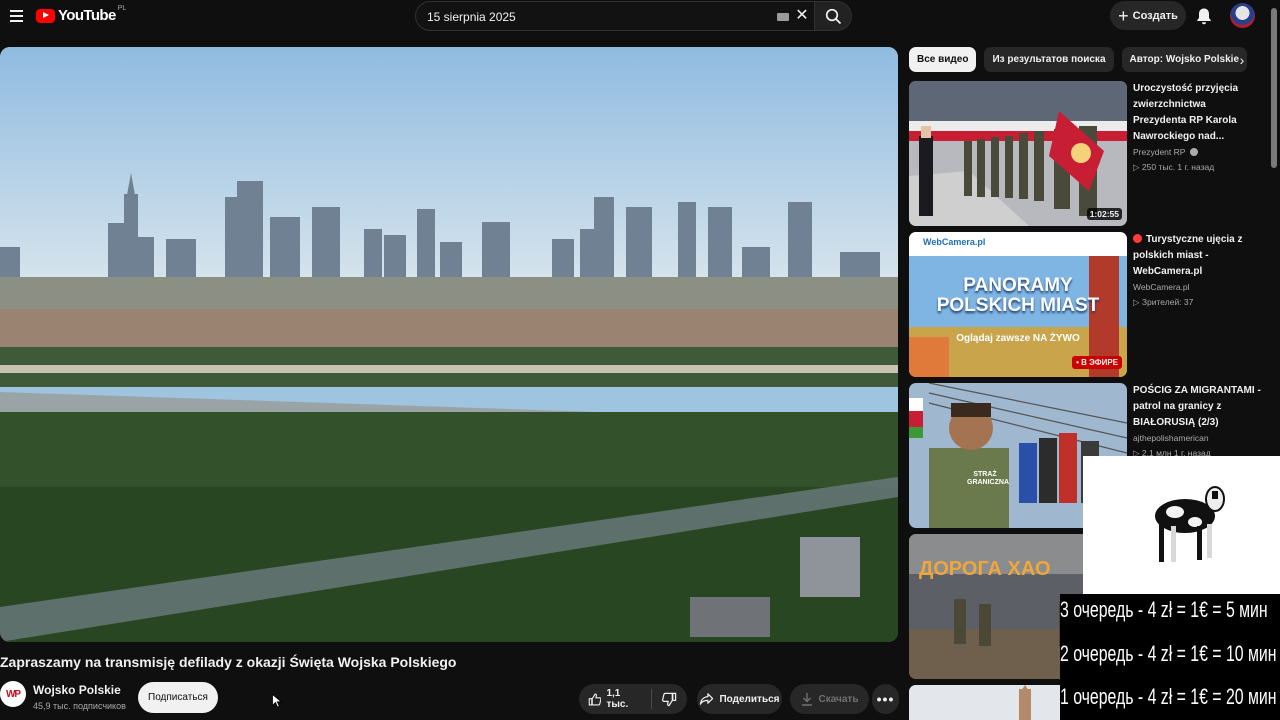 The width and height of the screenshot is (1280, 720). I want to click on queue-line-3: 3 очередь - 4 zł = 1€ = 5 мин, so click(1164, 609).